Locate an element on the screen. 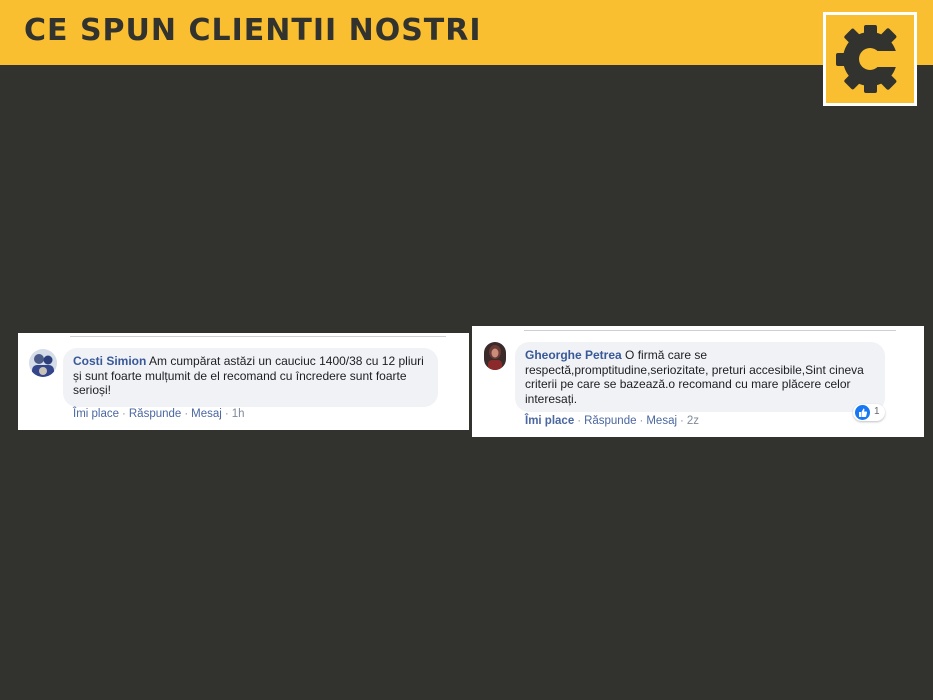  comment-actions: Îmi place · Răspunde · Mesaj · 2z is located at coordinates (612, 421).